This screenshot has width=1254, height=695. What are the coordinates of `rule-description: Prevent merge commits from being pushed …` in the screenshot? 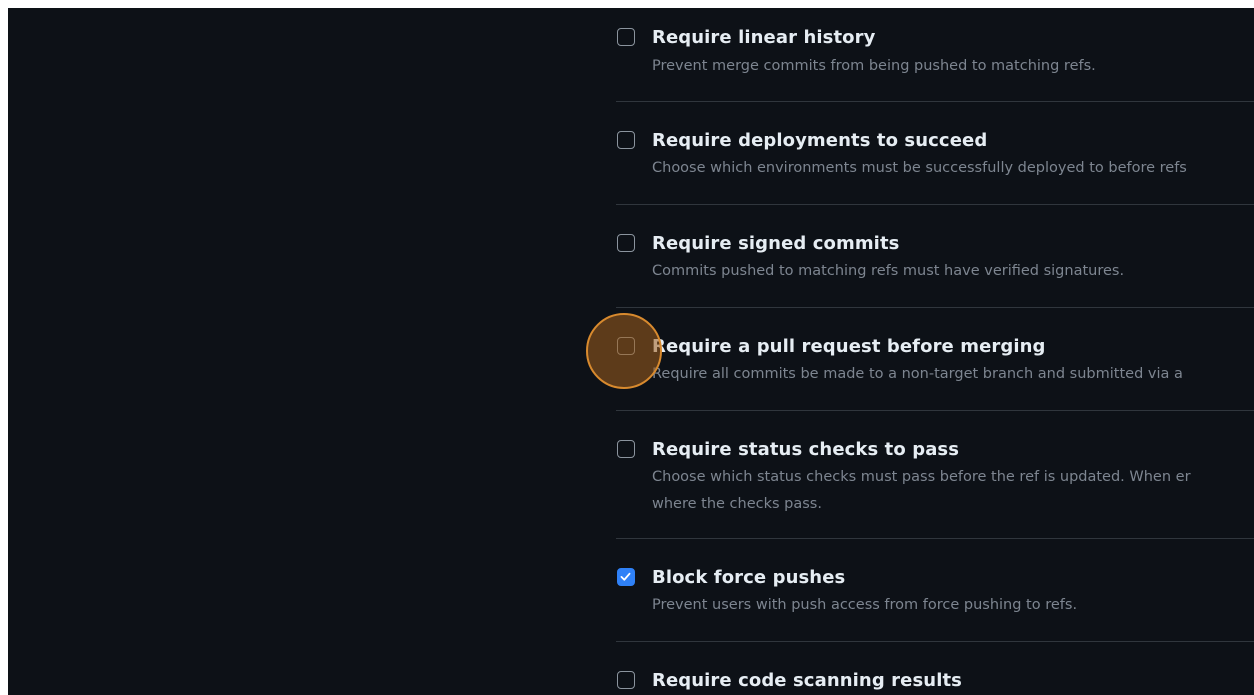 It's located at (874, 66).